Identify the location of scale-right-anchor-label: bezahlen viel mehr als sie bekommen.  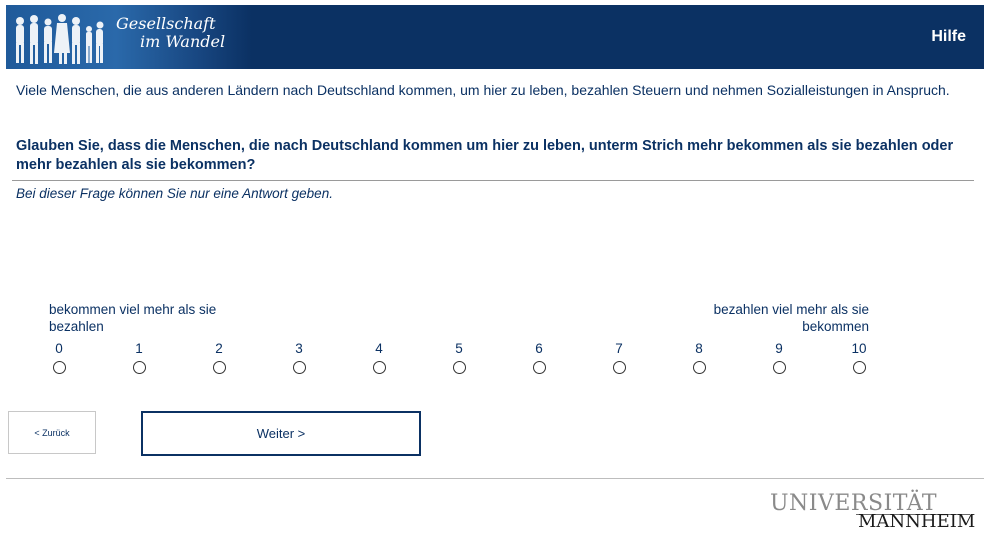
(791, 318).